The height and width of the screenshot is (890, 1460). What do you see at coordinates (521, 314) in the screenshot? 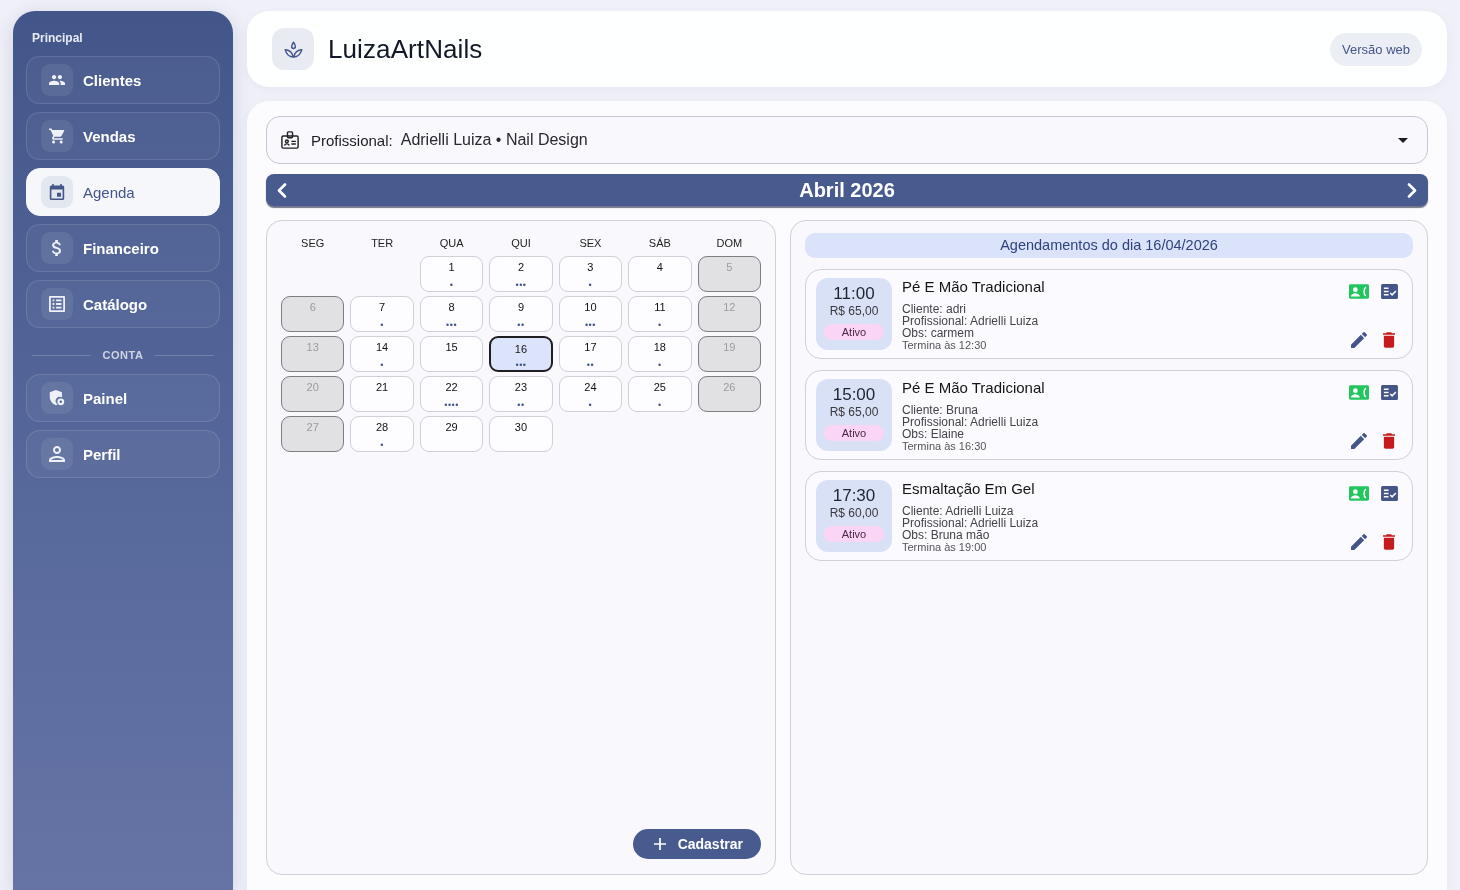
I see `calendar-day: 9 ••` at bounding box center [521, 314].